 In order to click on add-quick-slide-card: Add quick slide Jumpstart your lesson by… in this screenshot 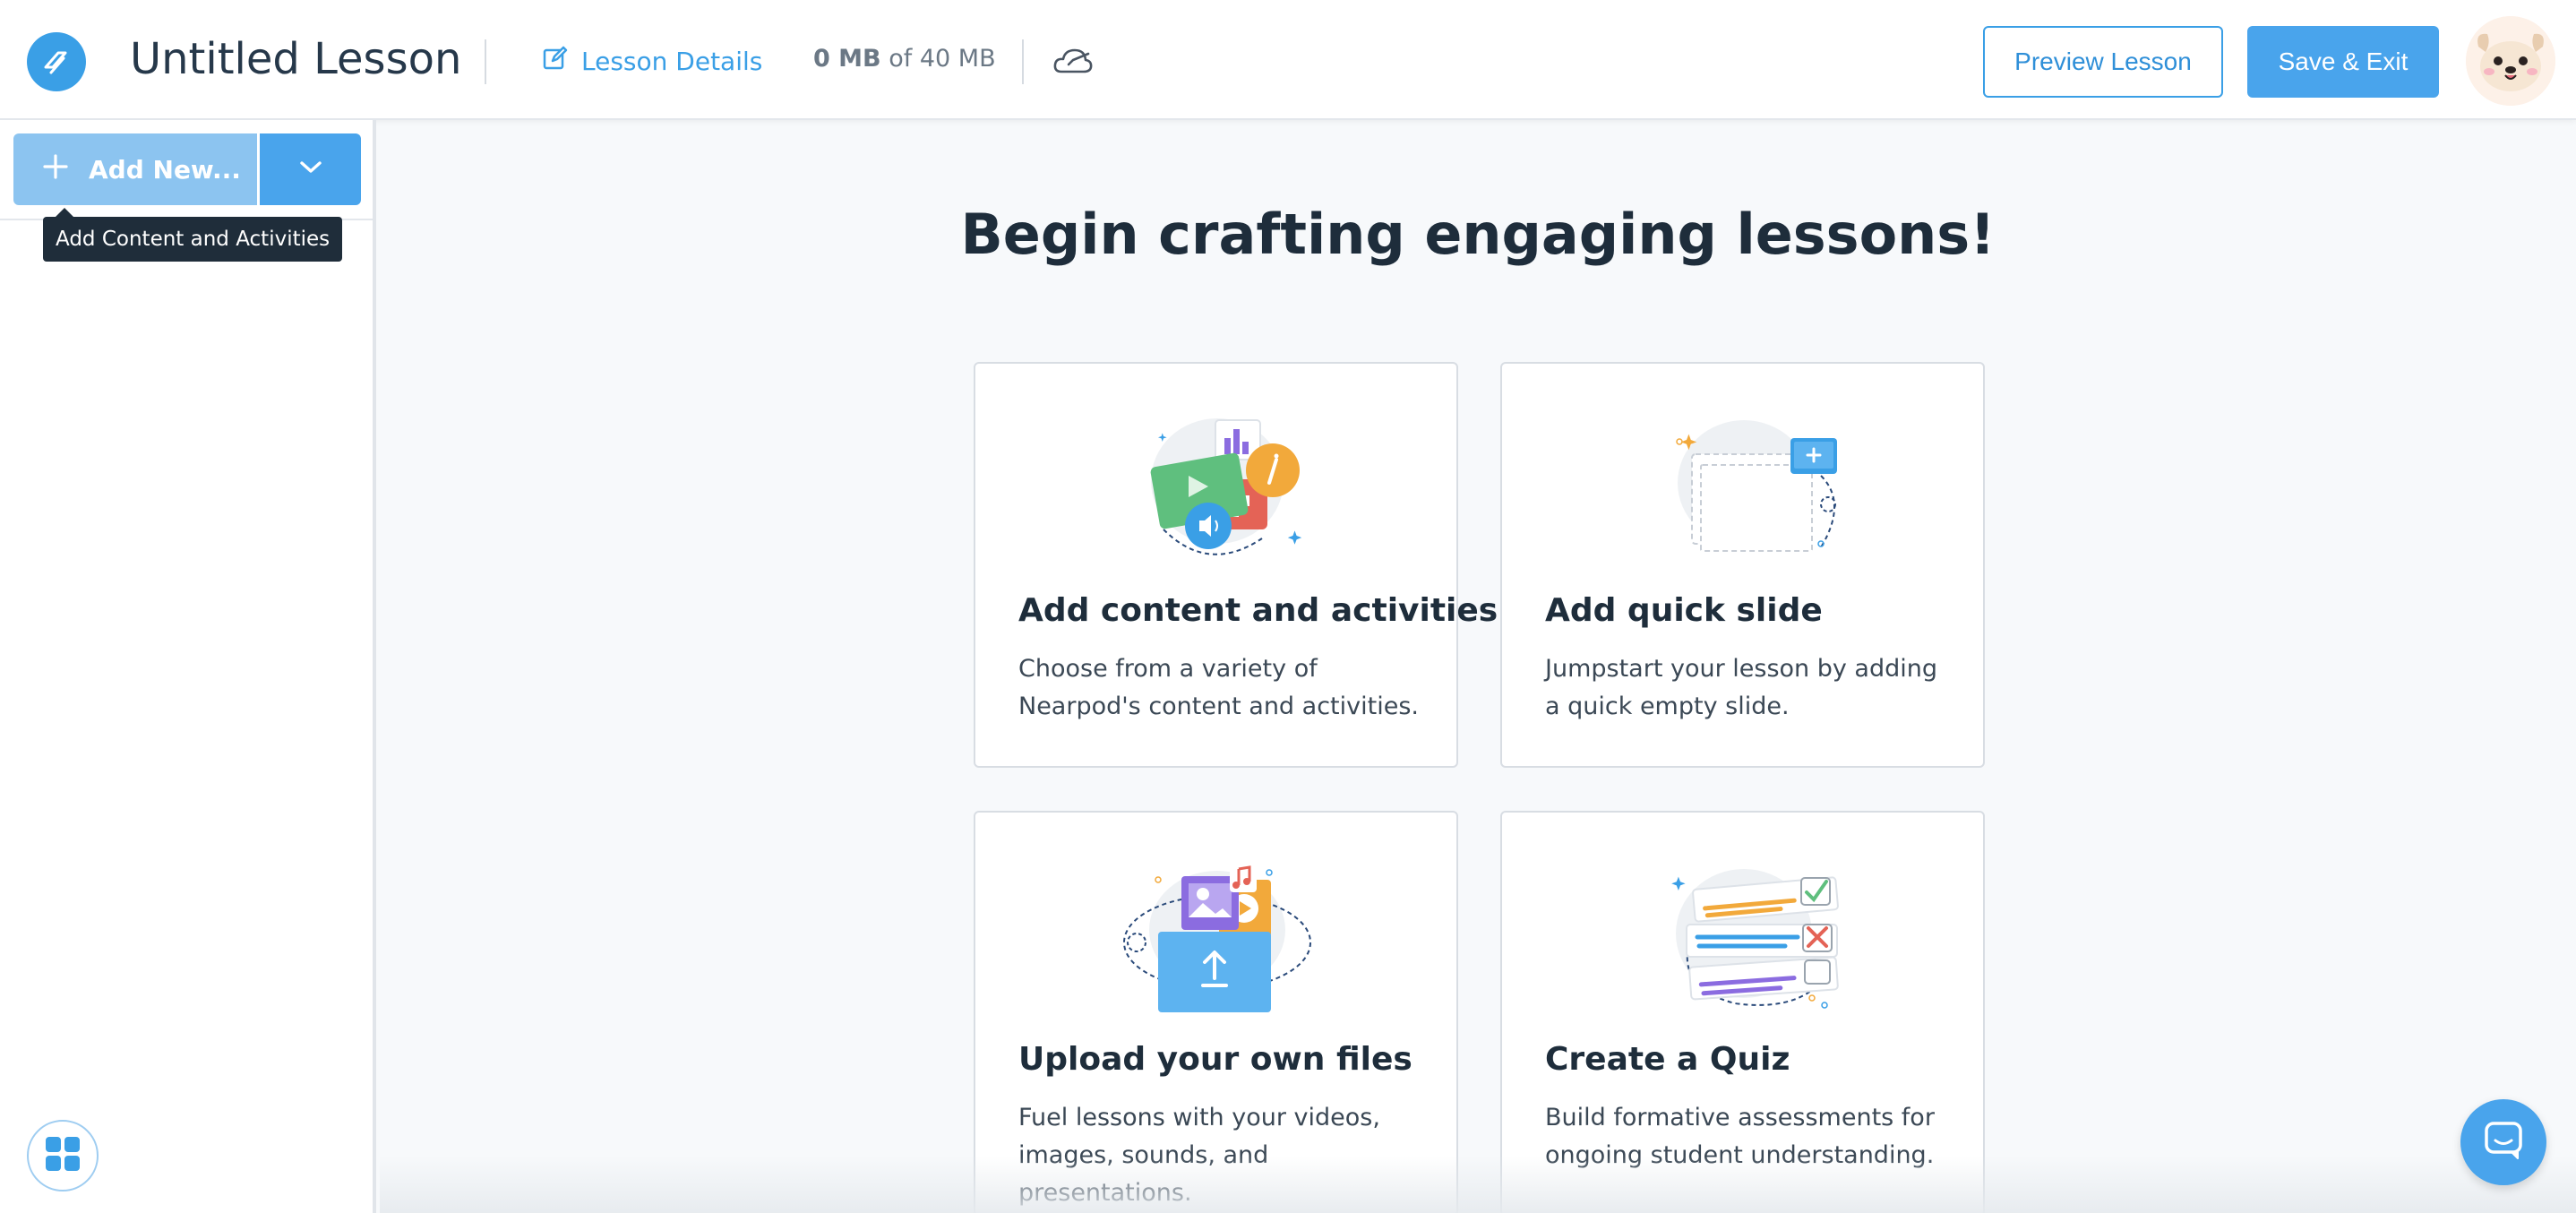, I will do `click(1742, 565)`.